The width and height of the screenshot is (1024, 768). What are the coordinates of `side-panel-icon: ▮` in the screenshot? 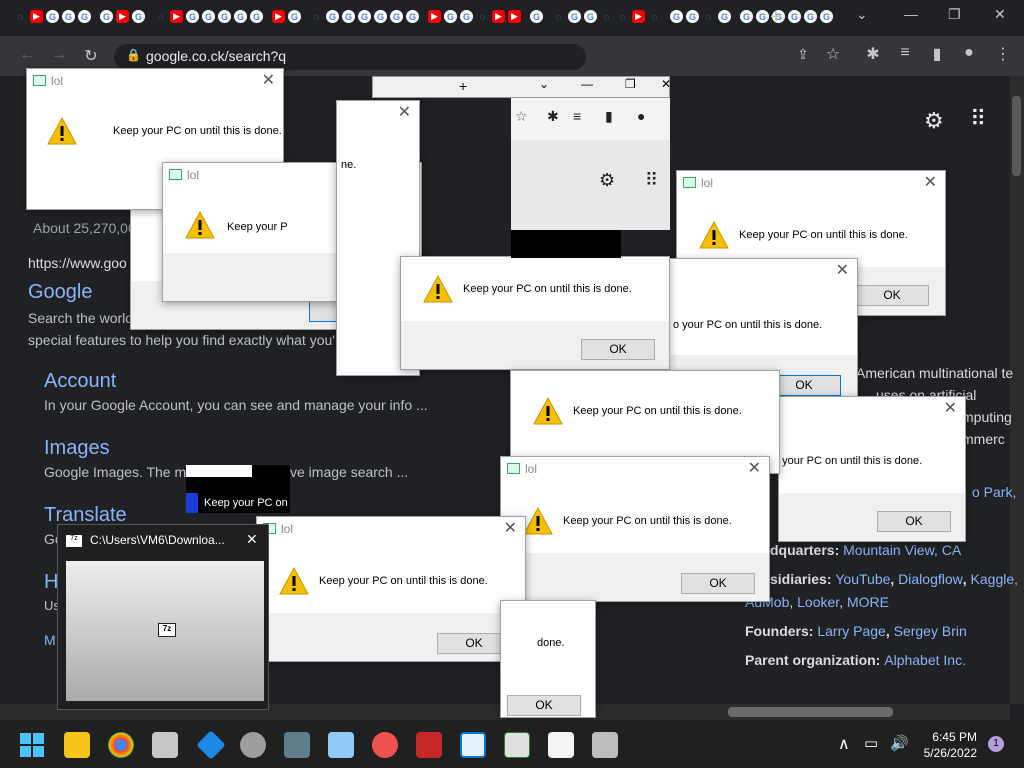 It's located at (937, 54).